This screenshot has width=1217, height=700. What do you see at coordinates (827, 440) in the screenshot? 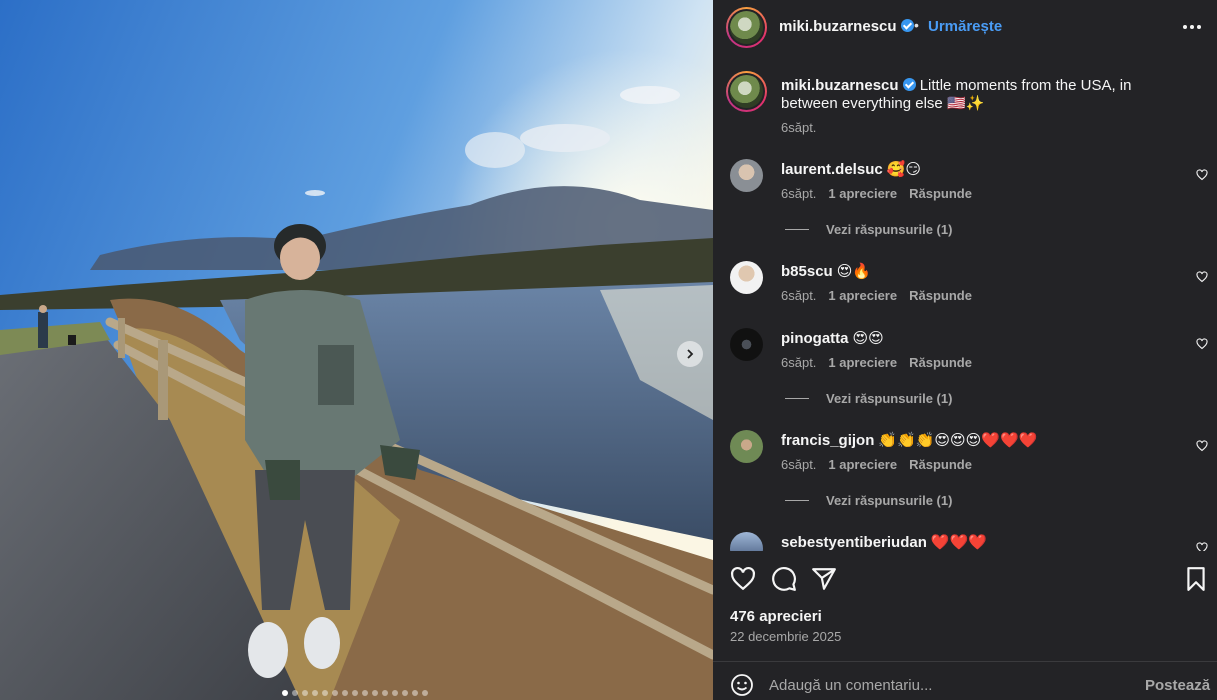
I see `comment-username: francis_gijon` at bounding box center [827, 440].